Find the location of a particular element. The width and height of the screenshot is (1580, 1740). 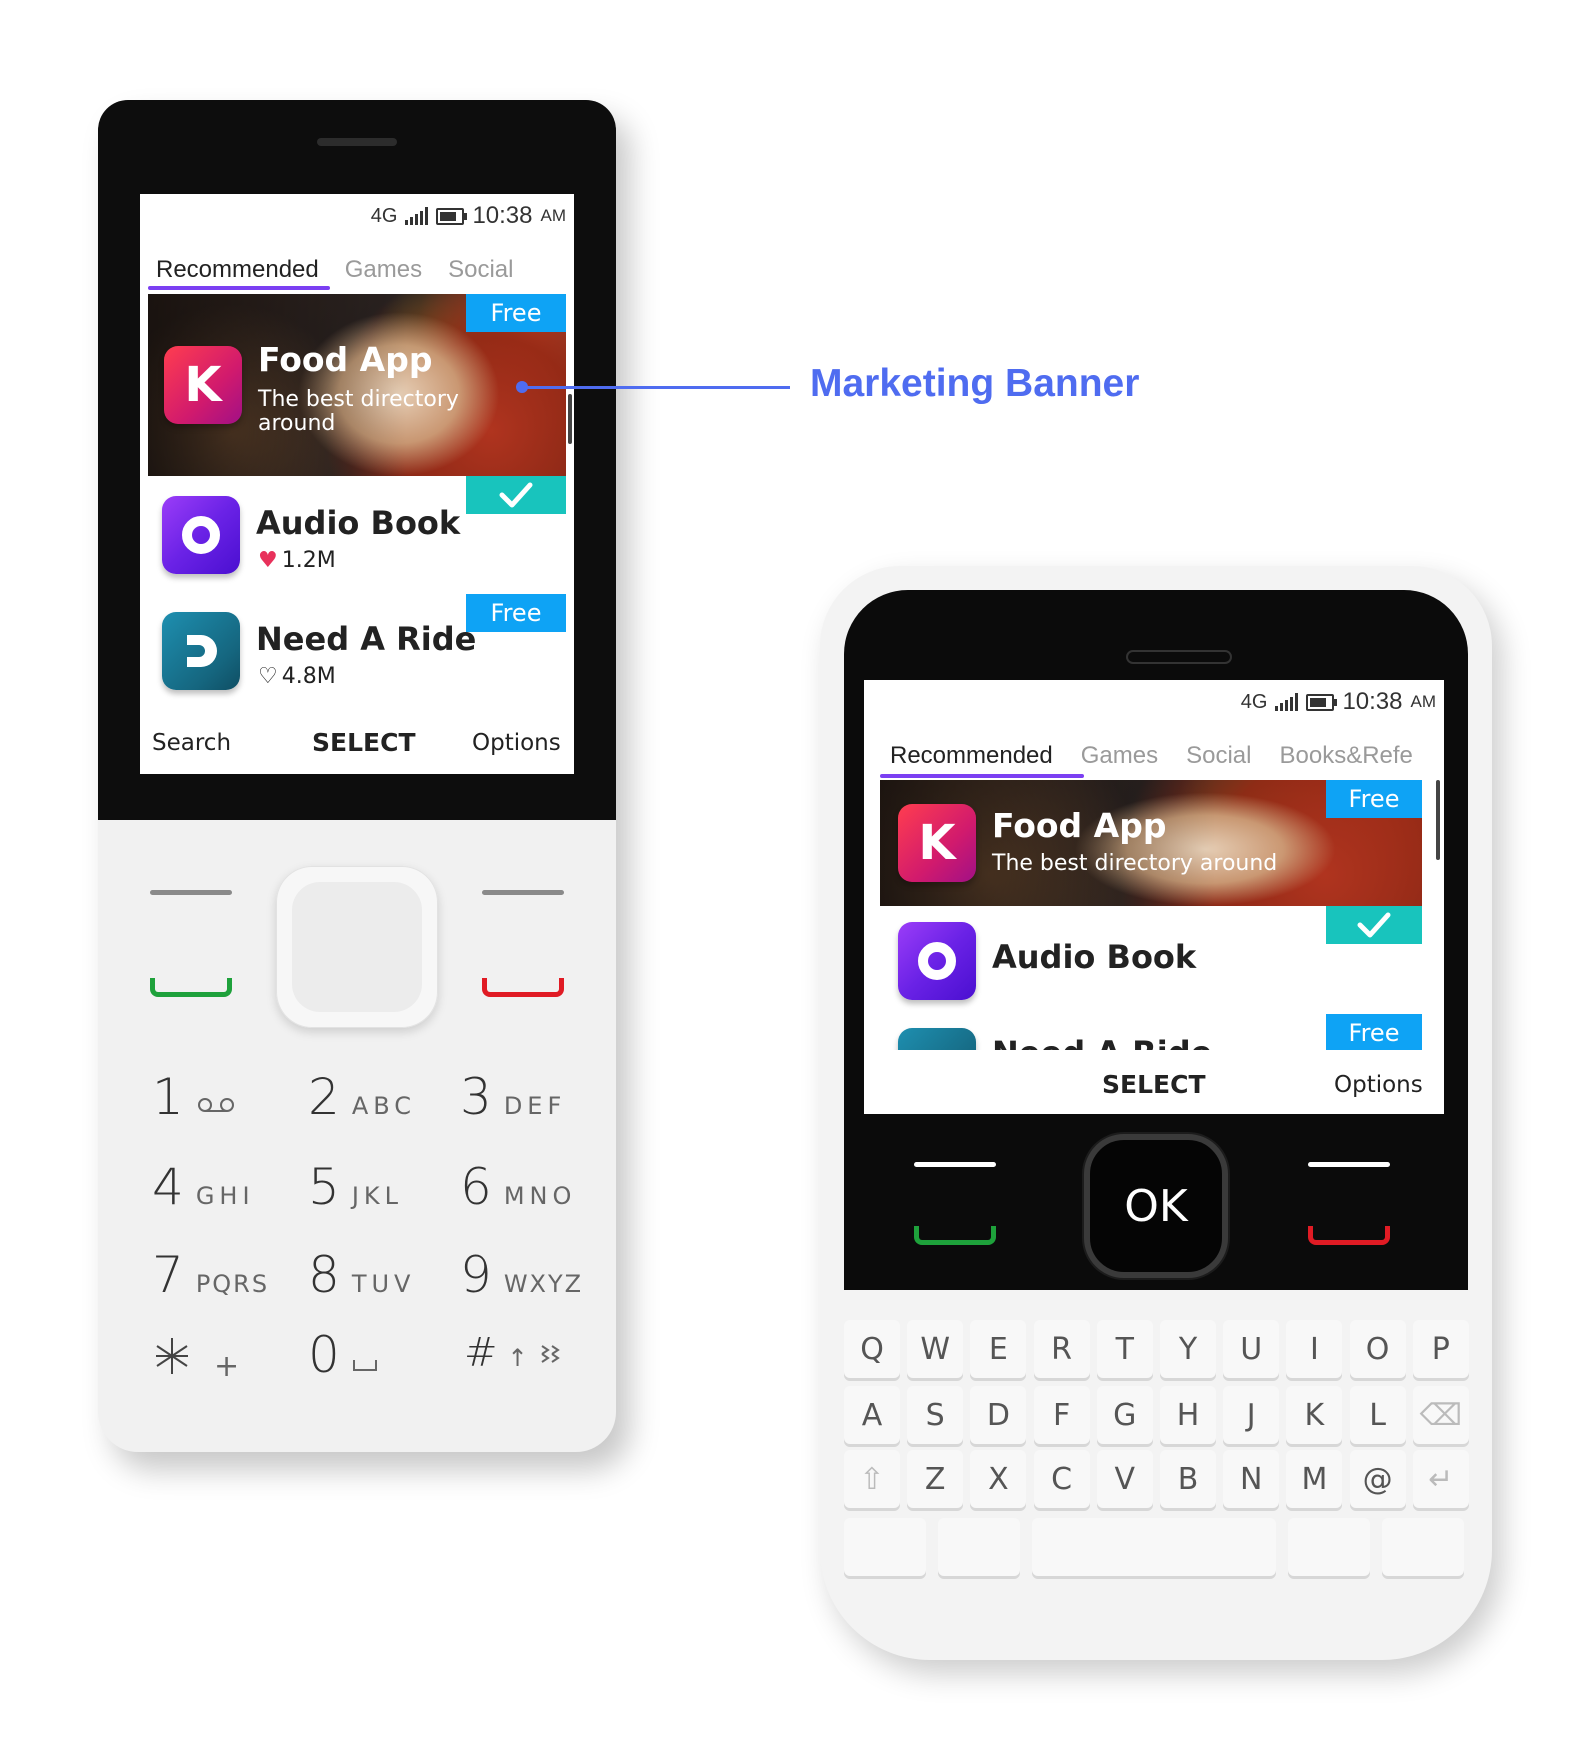

callout-line is located at coordinates (656, 387).